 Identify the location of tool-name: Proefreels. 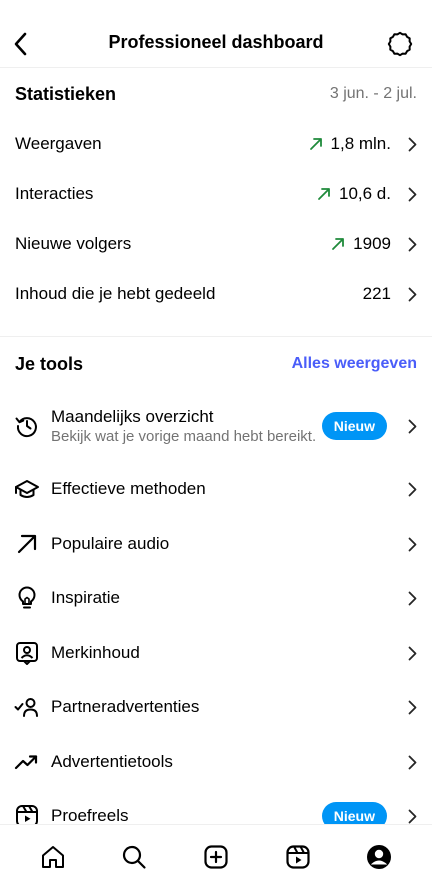
(90, 815).